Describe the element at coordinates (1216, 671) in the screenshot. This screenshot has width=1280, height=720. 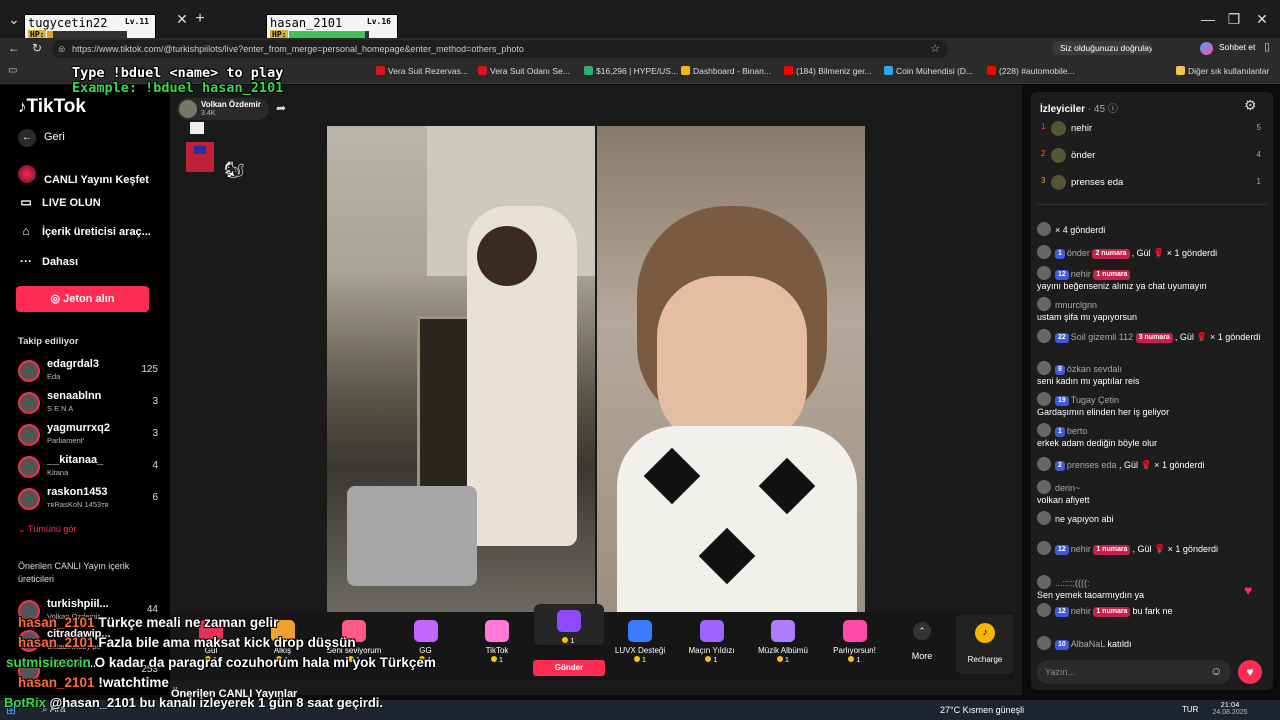
I see `emoji-icon: ☺` at that location.